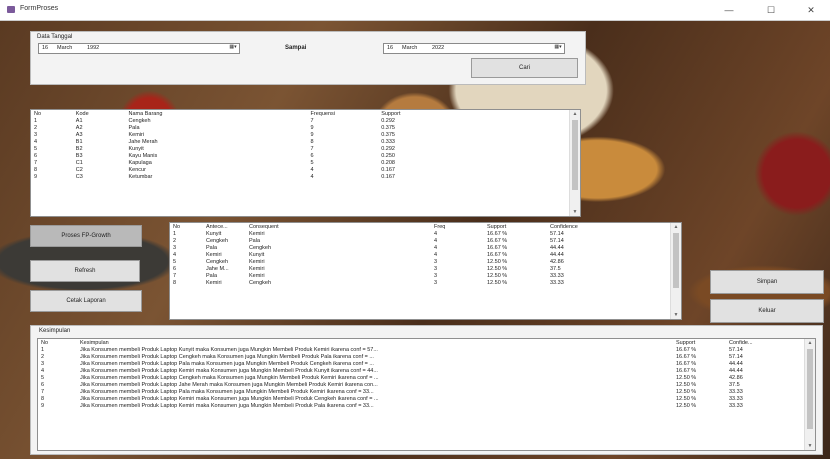 The height and width of the screenshot is (459, 830). What do you see at coordinates (734, 385) in the screenshot?
I see `table-cell: 37.5` at bounding box center [734, 385].